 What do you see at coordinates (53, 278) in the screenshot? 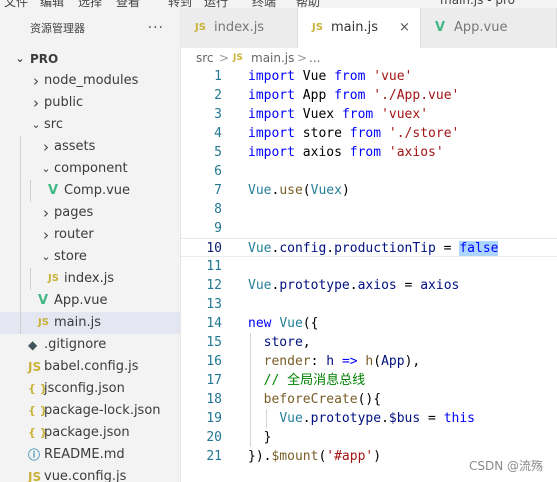
I see `js-file-icon: JS` at bounding box center [53, 278].